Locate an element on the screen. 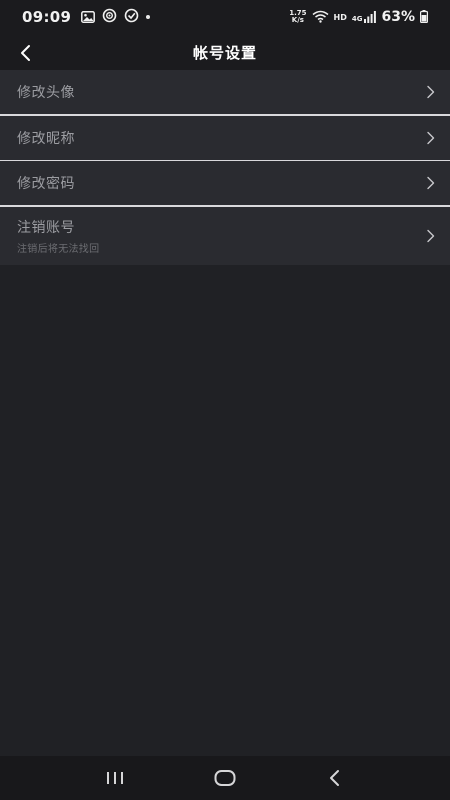  battery-icon is located at coordinates (424, 17).